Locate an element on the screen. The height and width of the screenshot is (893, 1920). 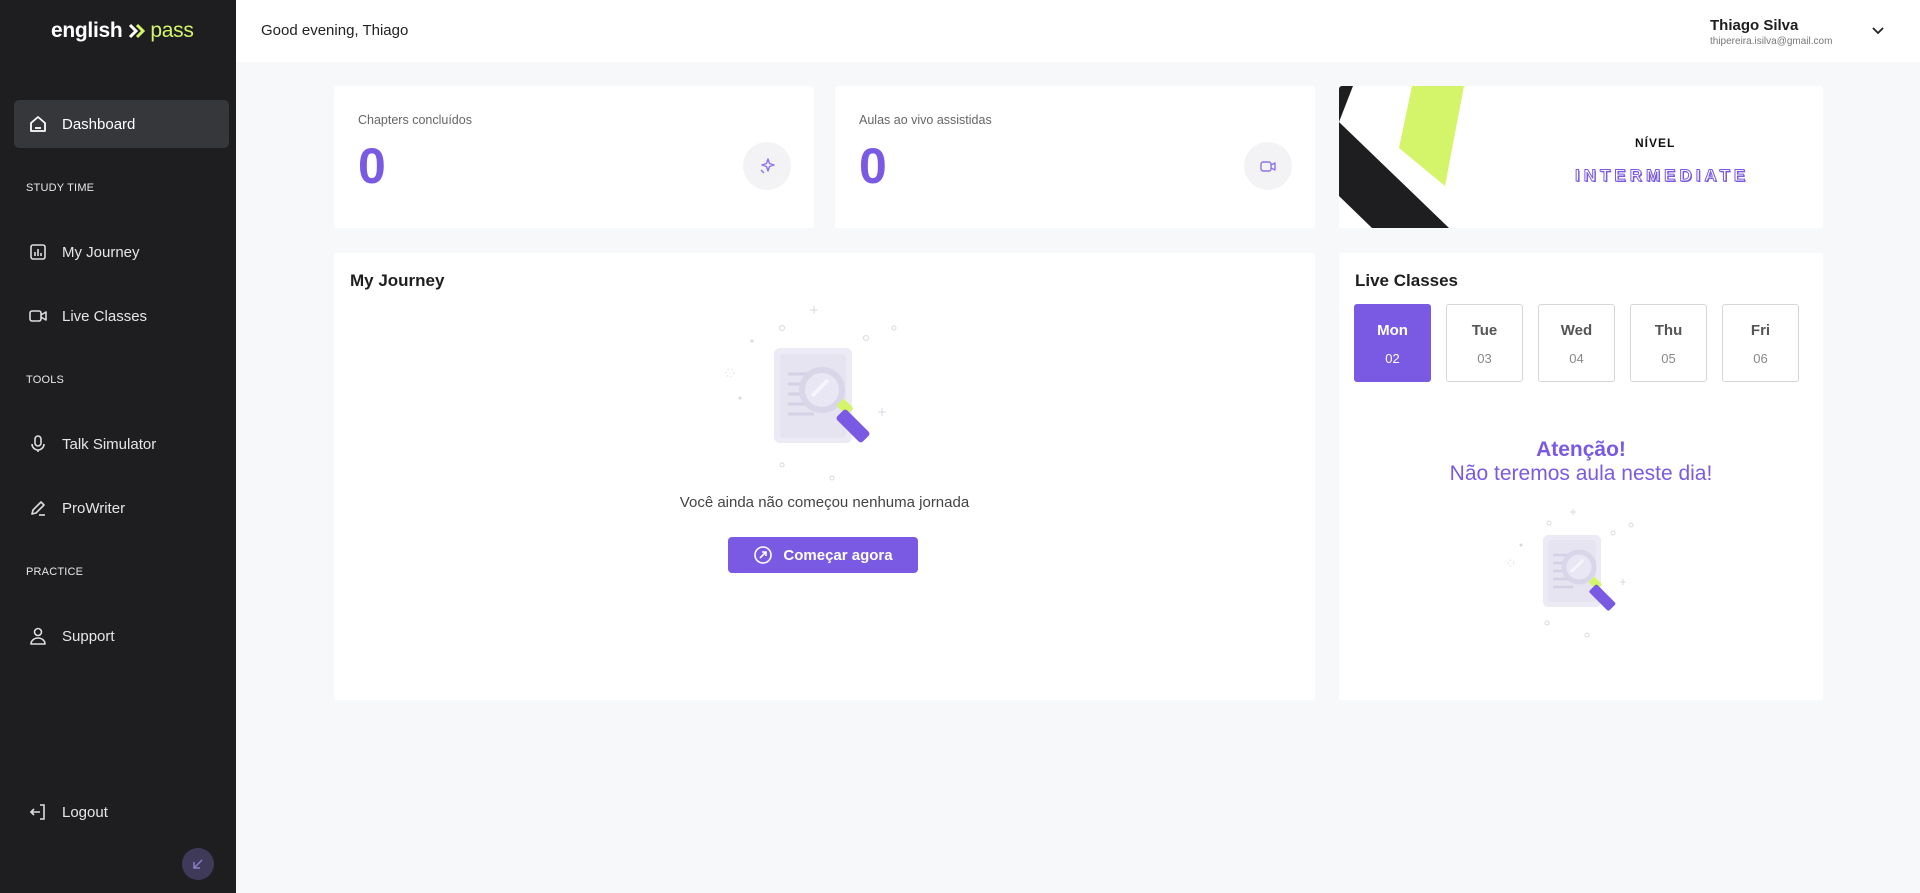
brand-arrow-icon is located at coordinates (137, 31).